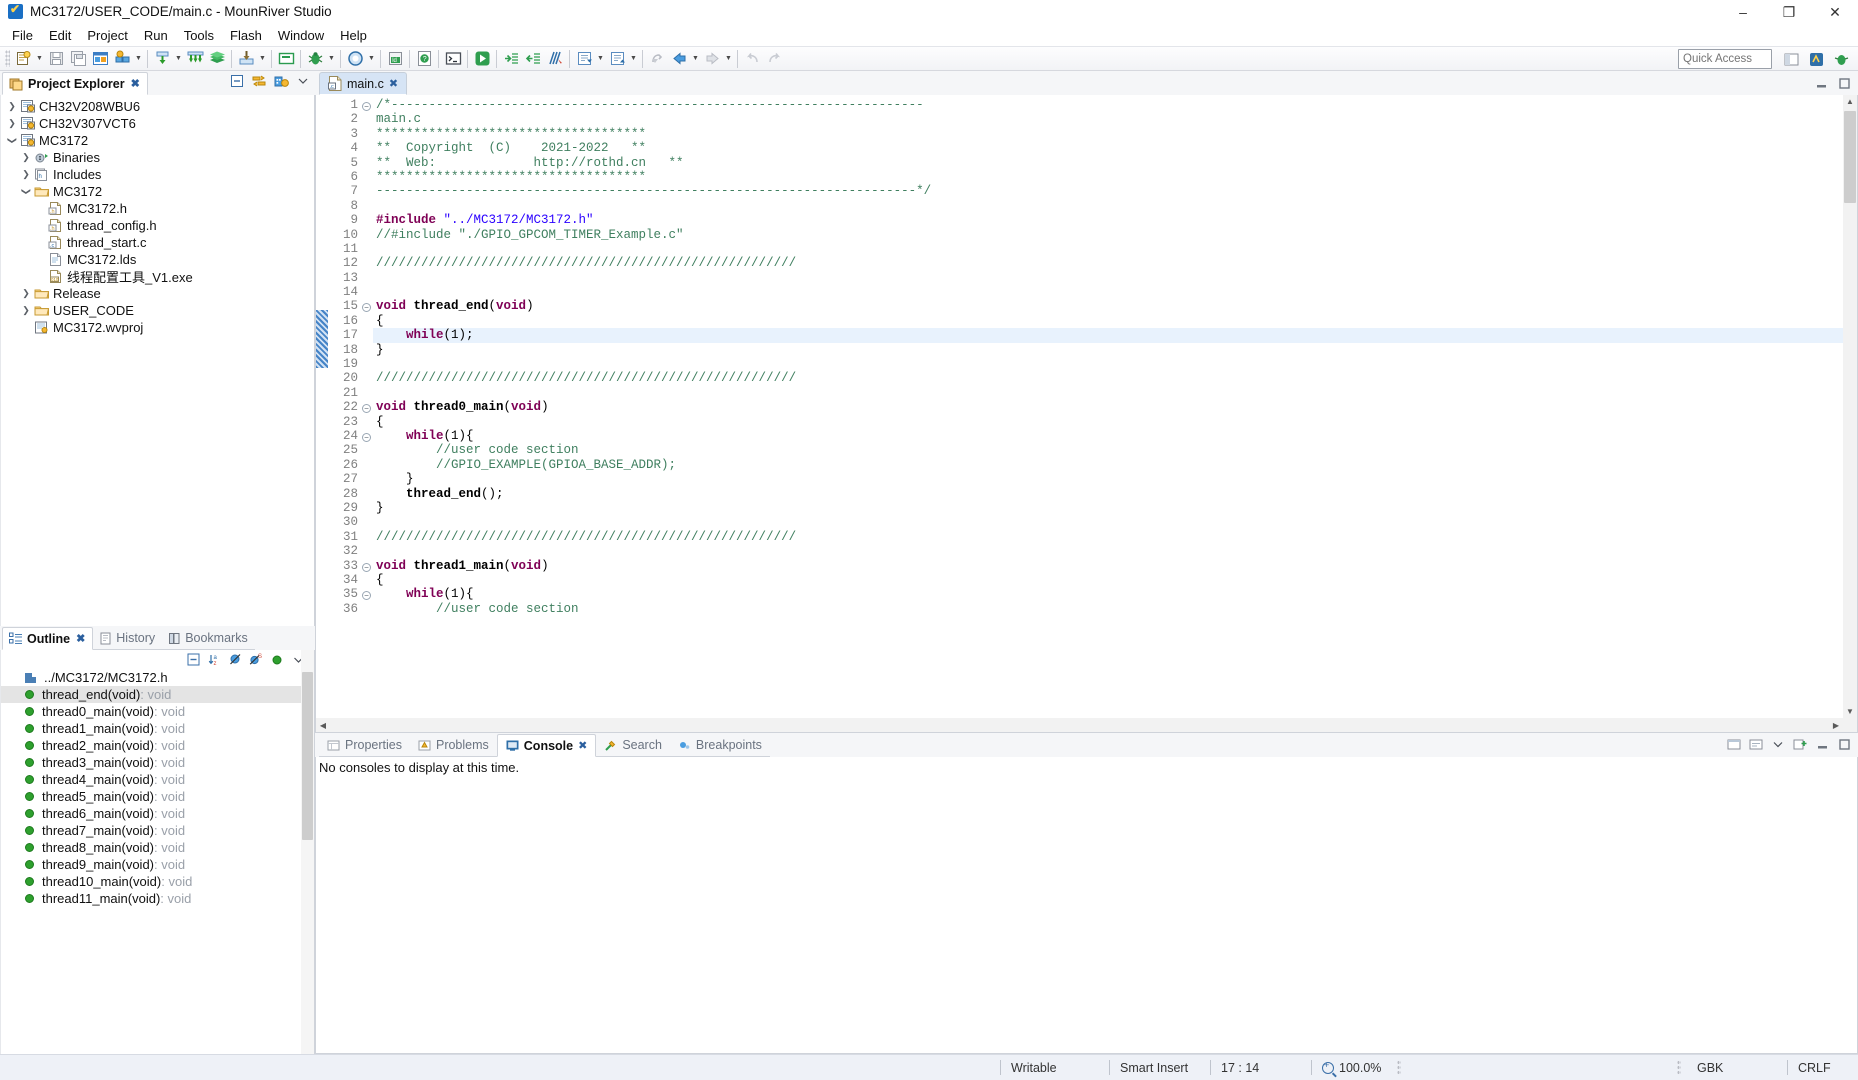 This screenshot has width=1858, height=1080. I want to click on status-zoom: 100.0%, so click(1351, 1067).